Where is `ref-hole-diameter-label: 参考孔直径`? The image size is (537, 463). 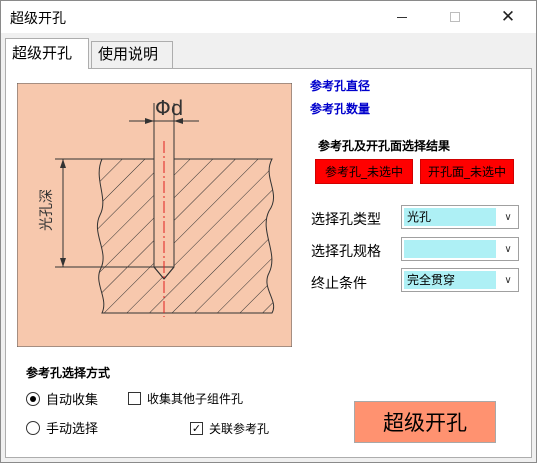
ref-hole-diameter-label: 参考孔直径 is located at coordinates (340, 86).